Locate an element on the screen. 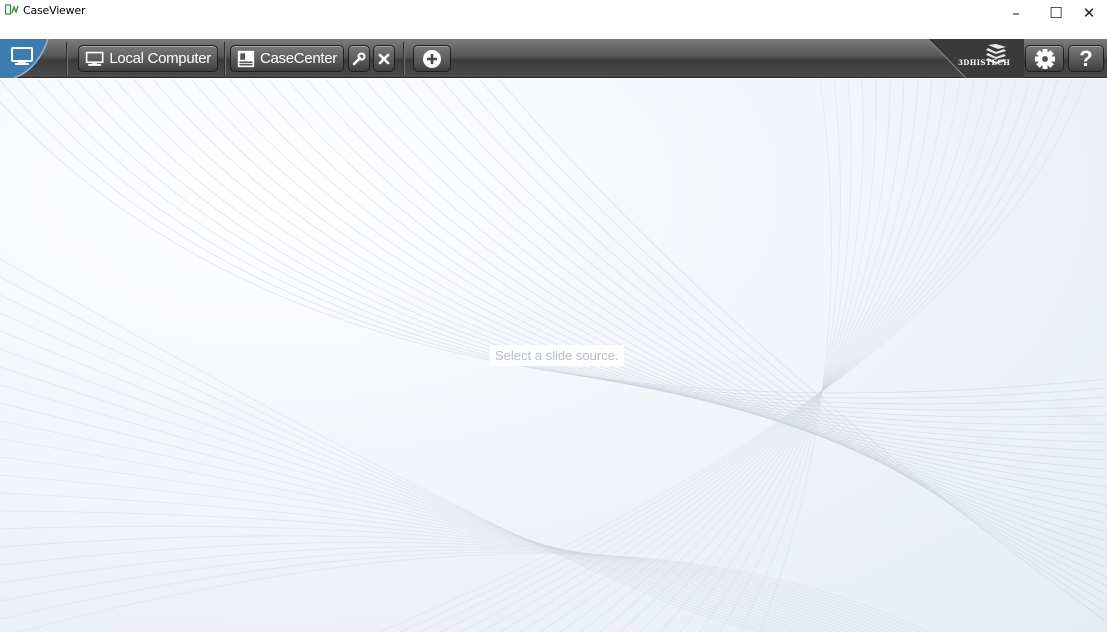 This screenshot has width=1107, height=632. local-computer-button: Local Computer is located at coordinates (148, 58).